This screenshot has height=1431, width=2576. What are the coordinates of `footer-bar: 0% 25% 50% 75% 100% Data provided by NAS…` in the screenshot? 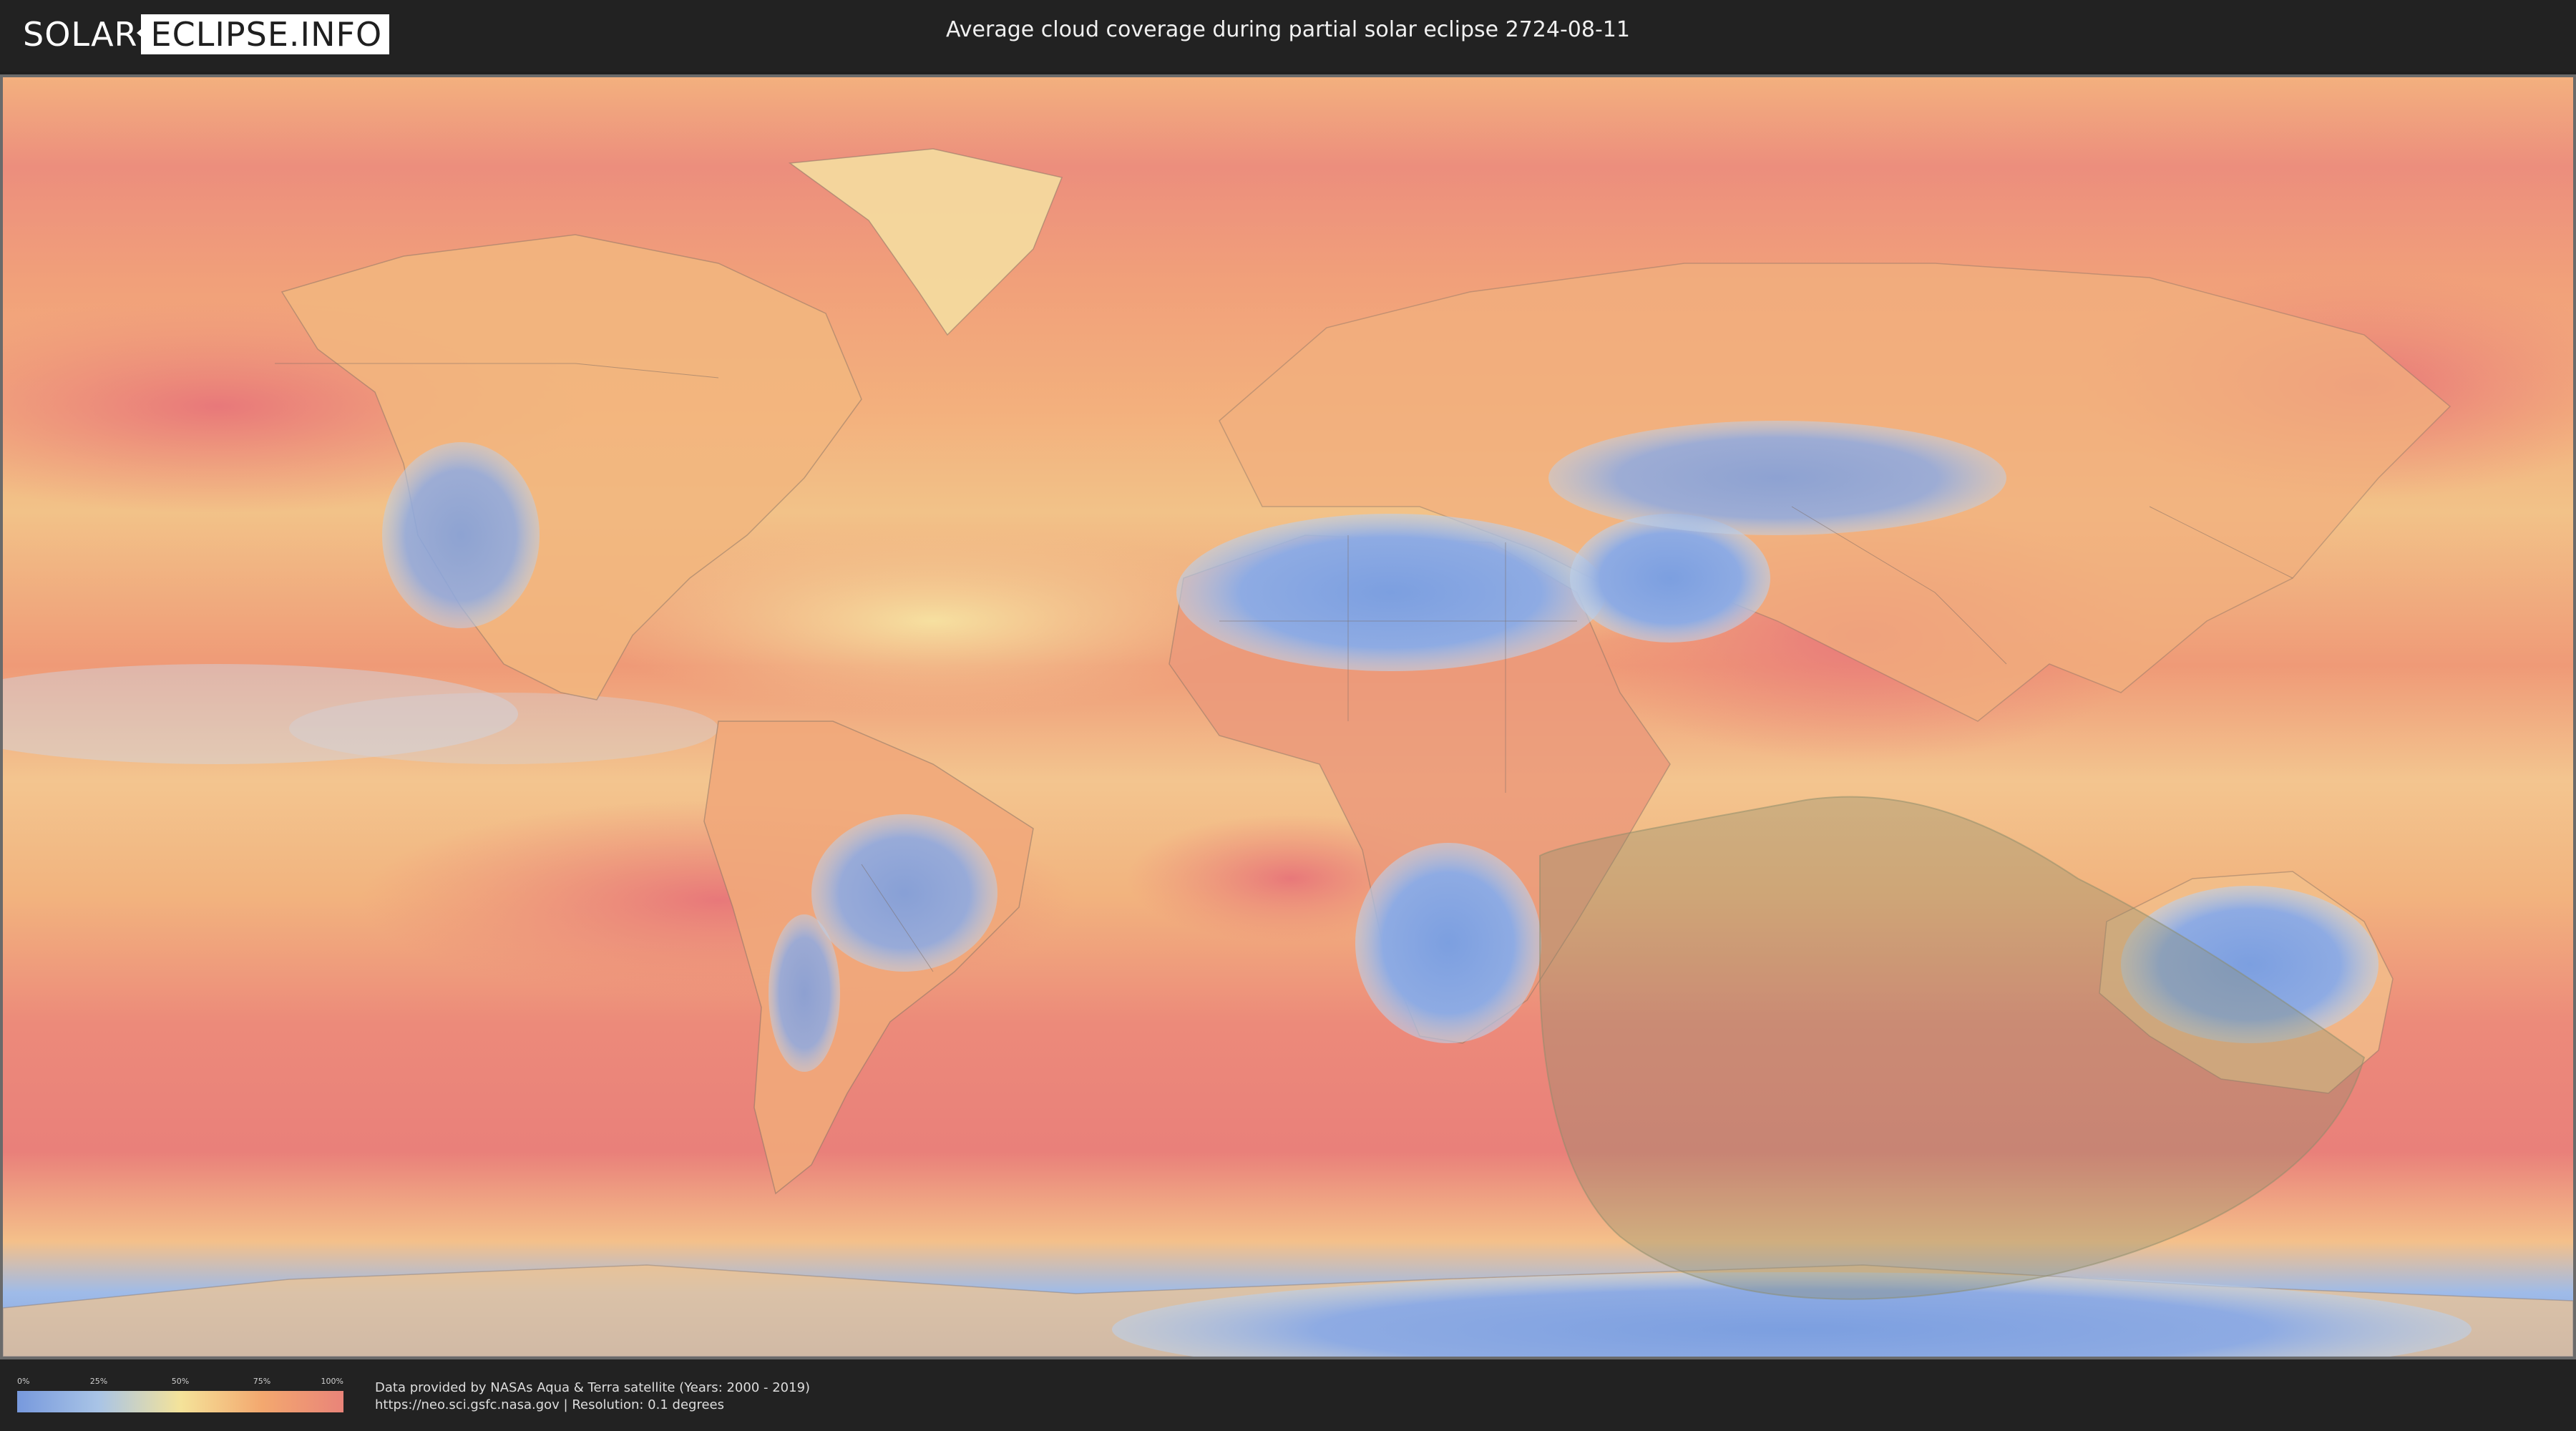 It's located at (1288, 1395).